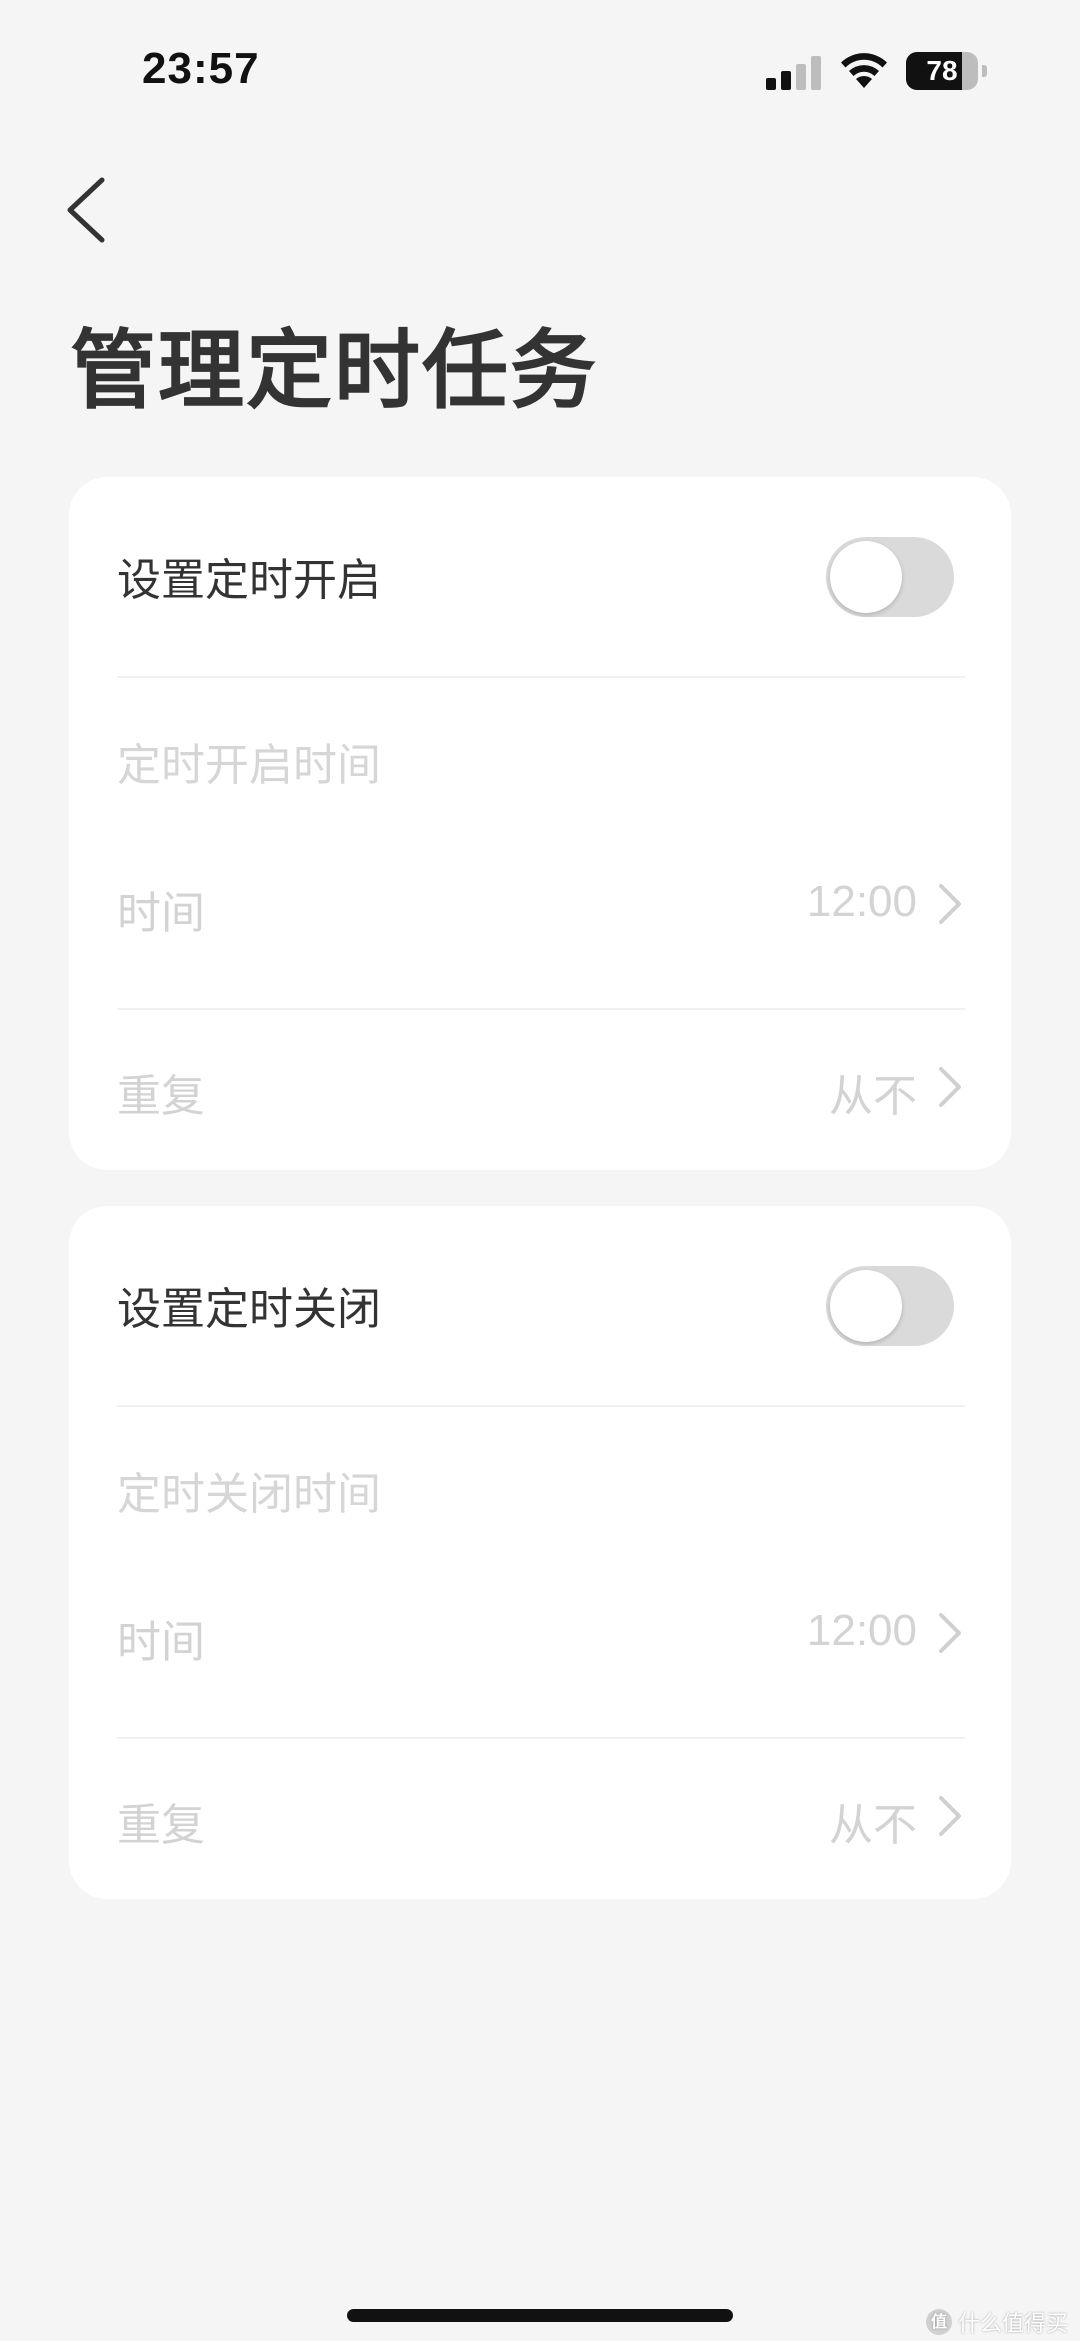  I want to click on battery-icon: 78, so click(946, 71).